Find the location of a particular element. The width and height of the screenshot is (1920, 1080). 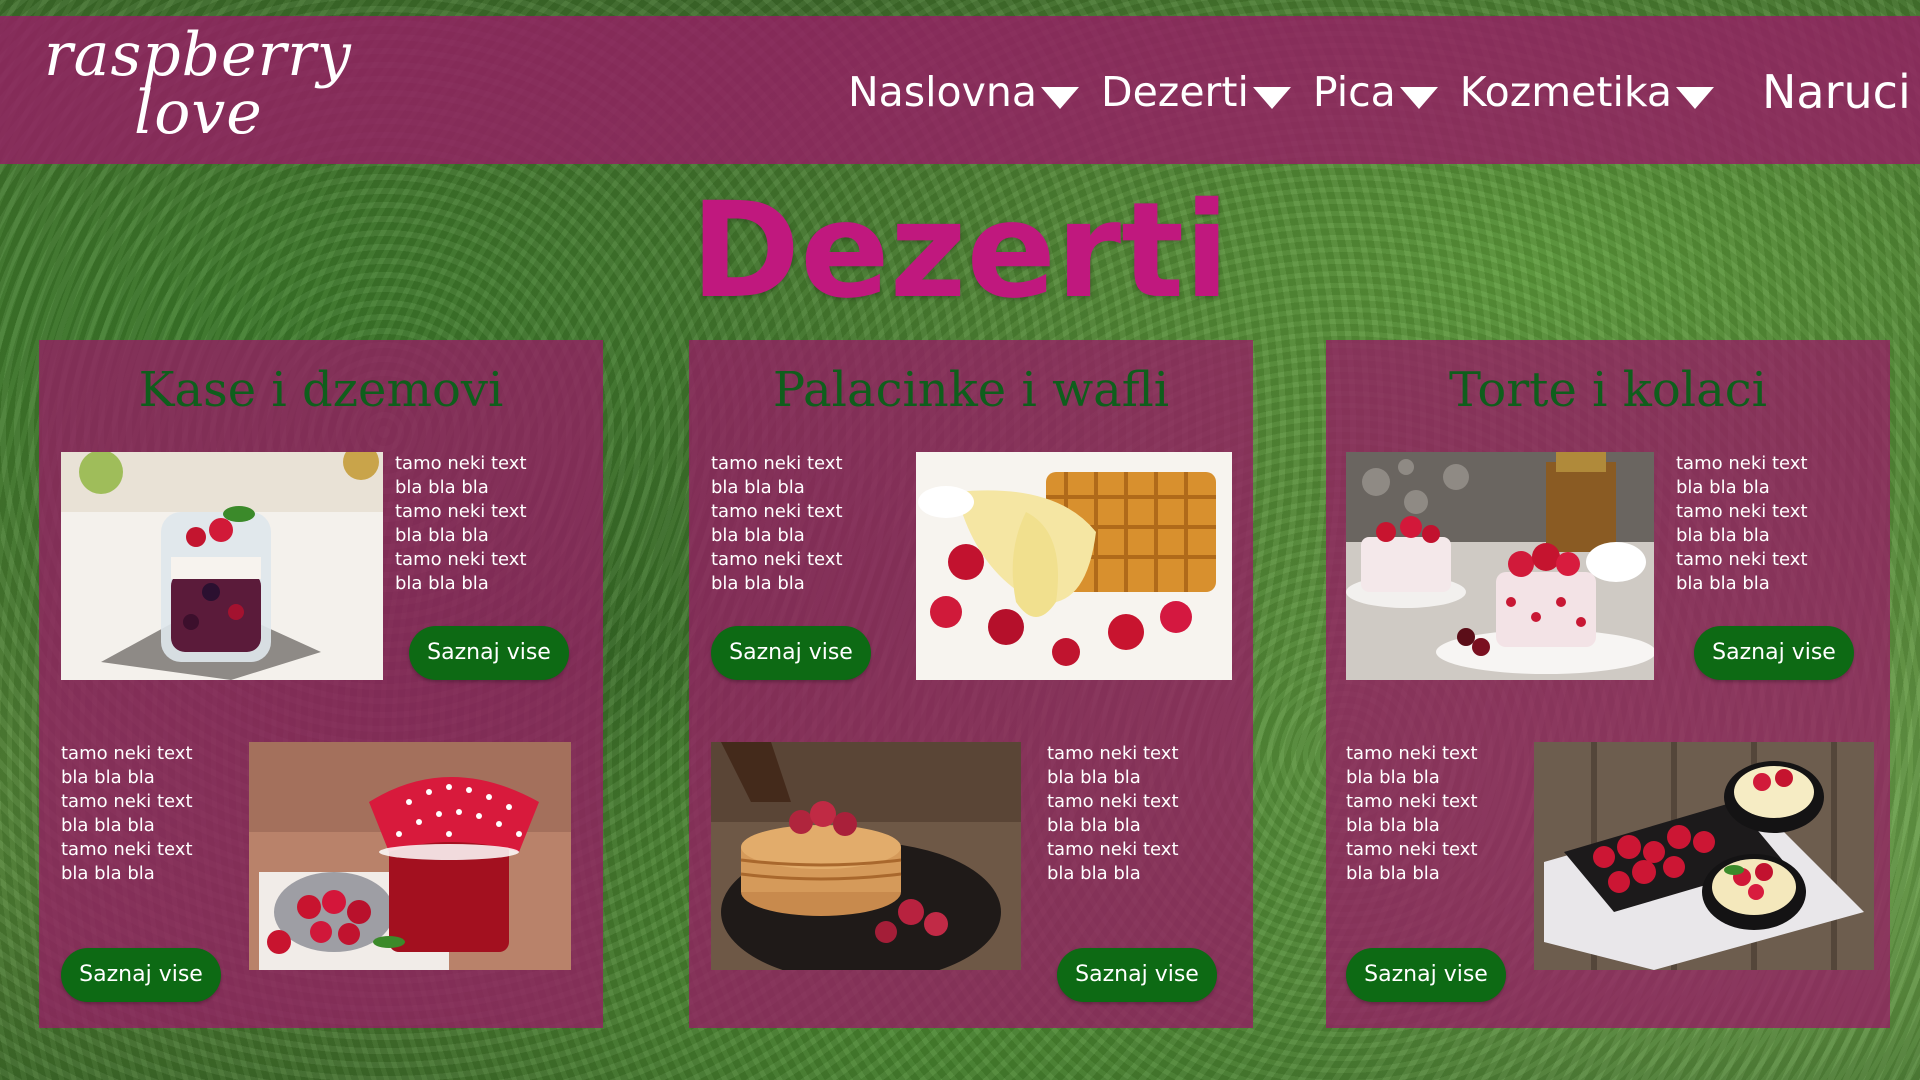

logo-line-2: love is located at coordinates (198, 113).